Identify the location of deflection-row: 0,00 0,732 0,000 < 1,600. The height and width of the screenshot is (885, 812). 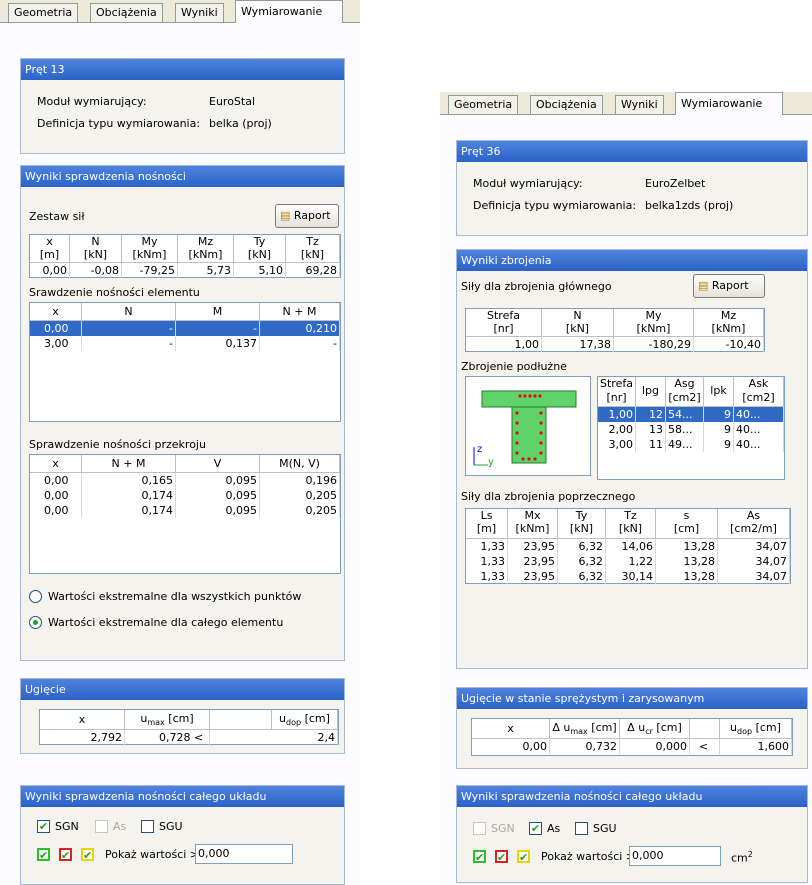
(632, 746).